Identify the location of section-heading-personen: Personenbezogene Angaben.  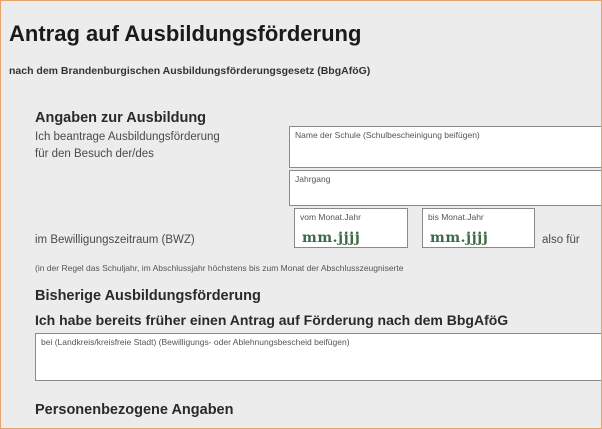
(134, 410).